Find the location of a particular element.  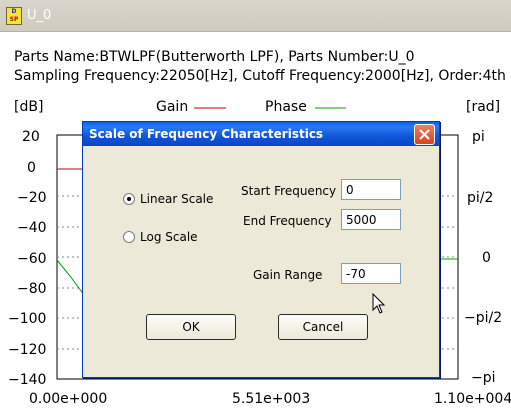

dialog-title-bar: Scale of Frequency Characteristics is located at coordinates (261, 134).